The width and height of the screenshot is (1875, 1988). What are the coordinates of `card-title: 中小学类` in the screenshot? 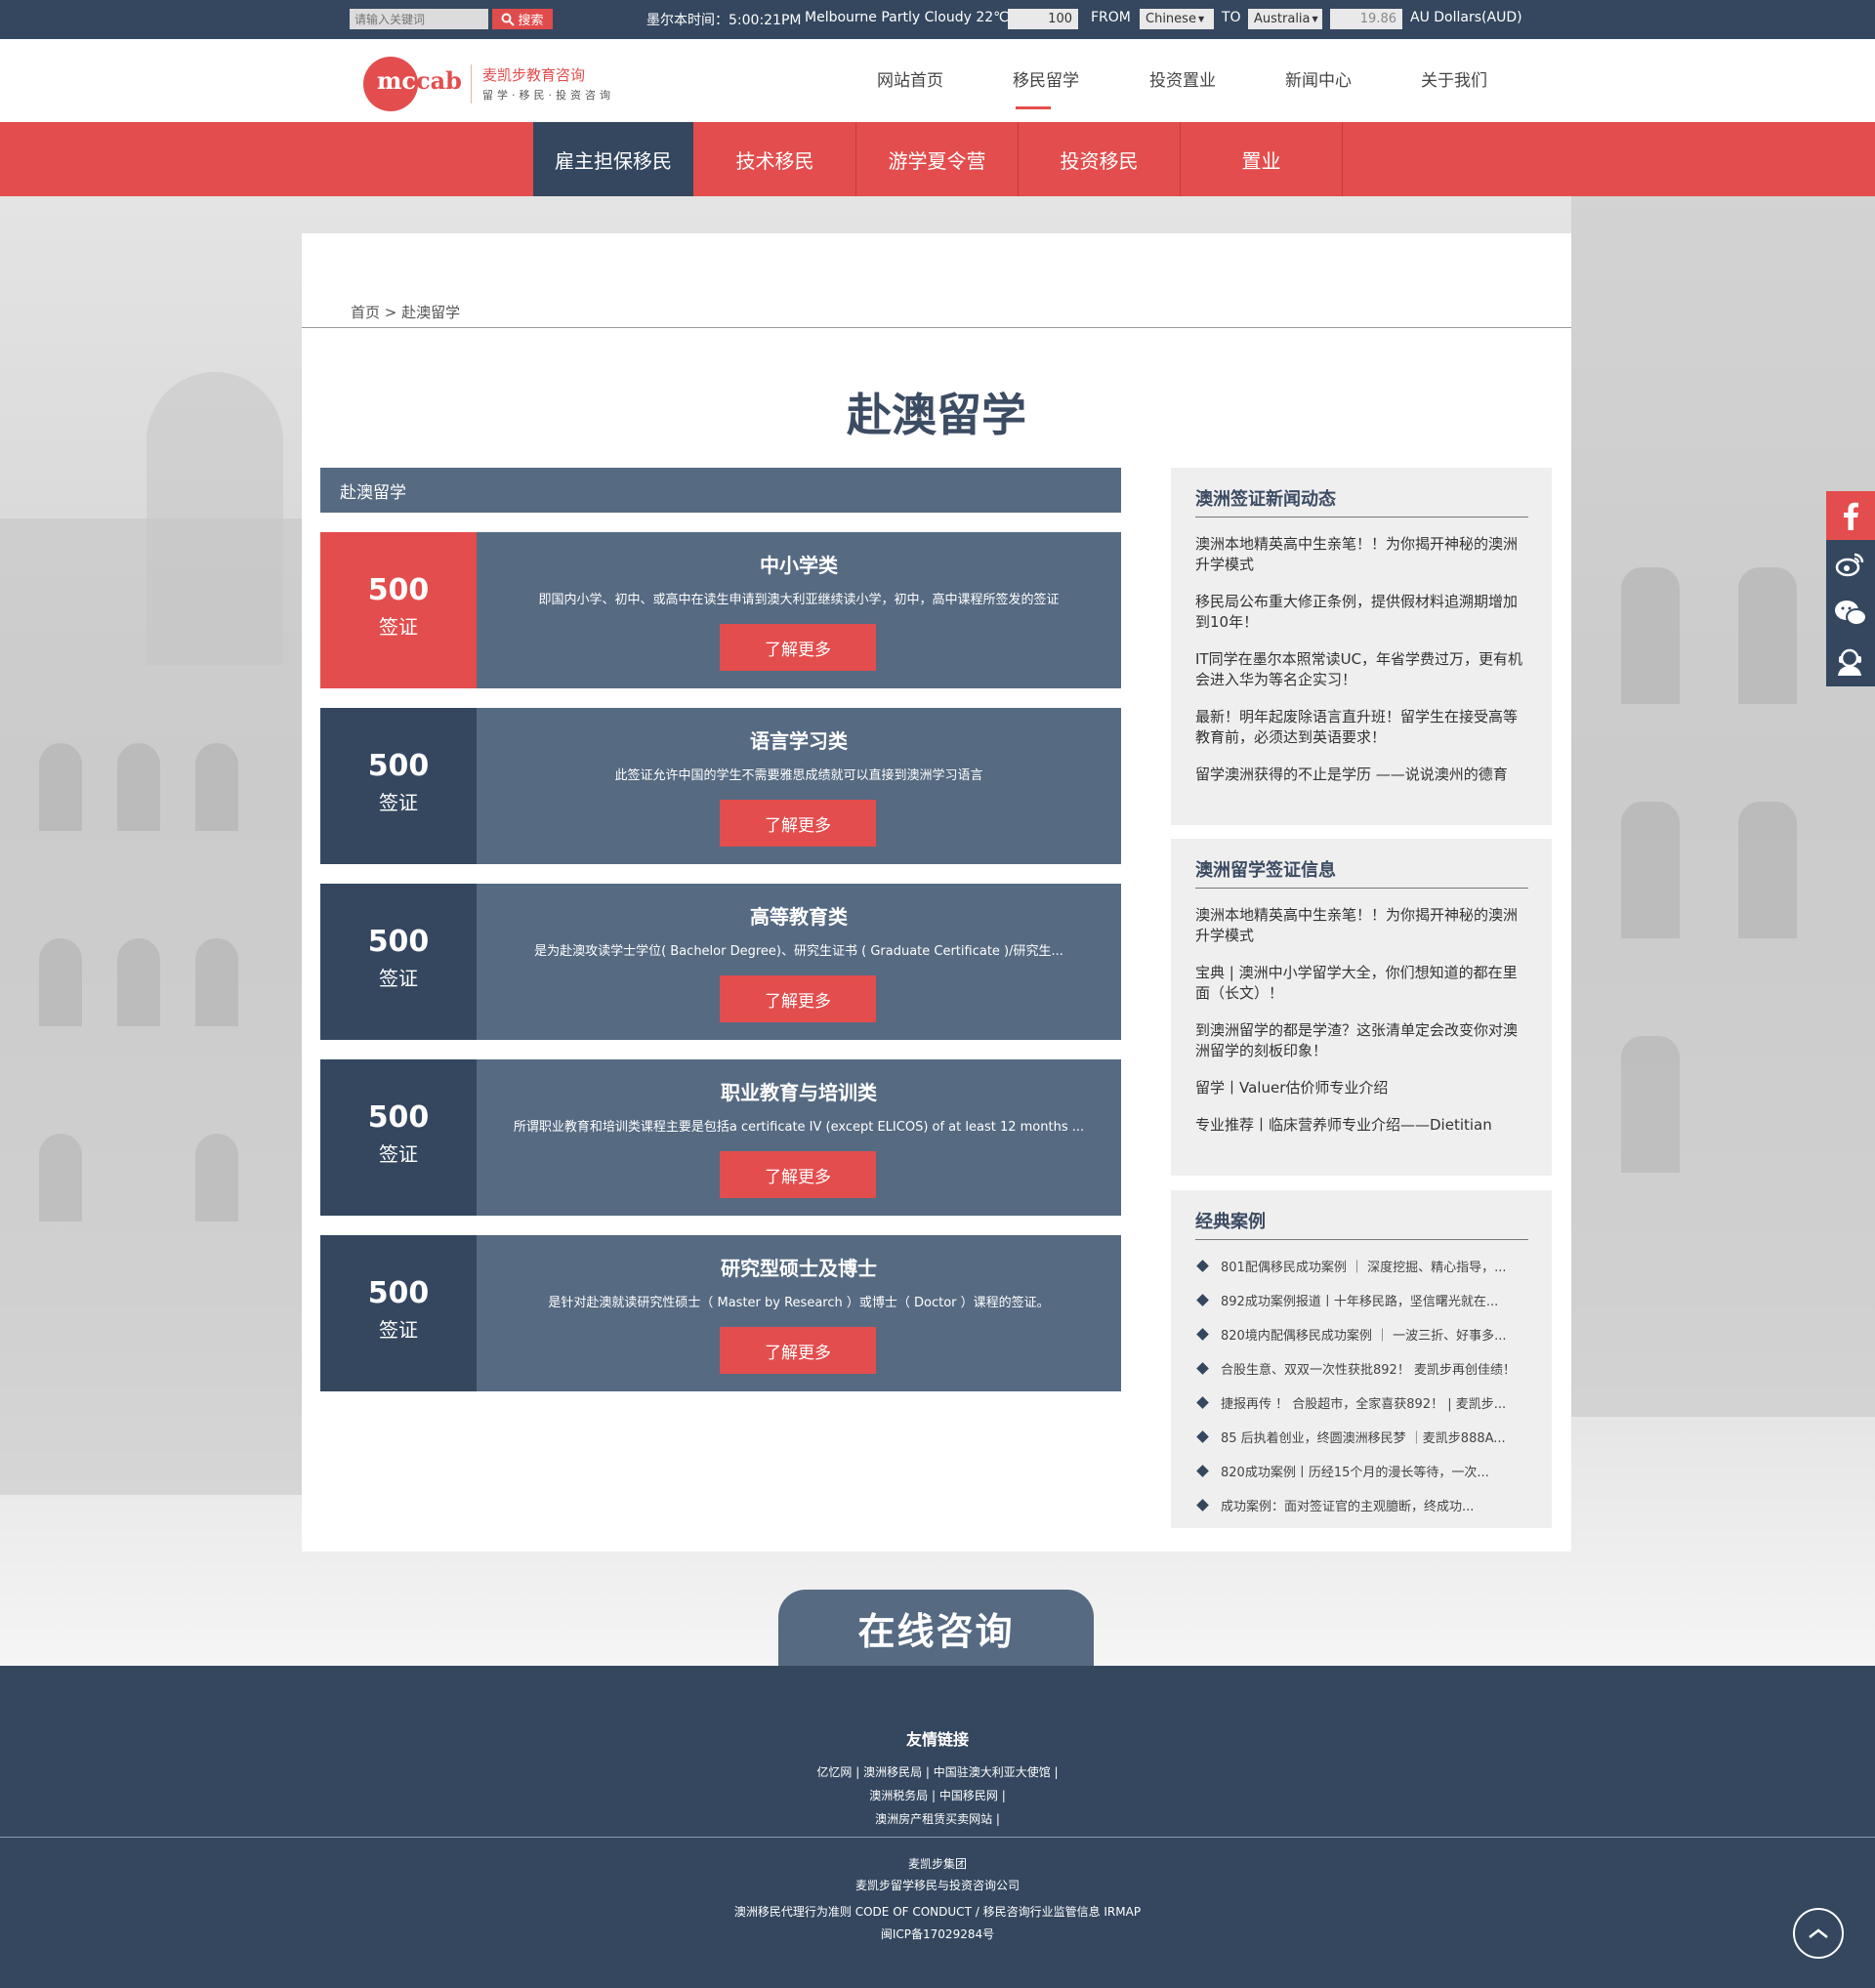 It's located at (799, 565).